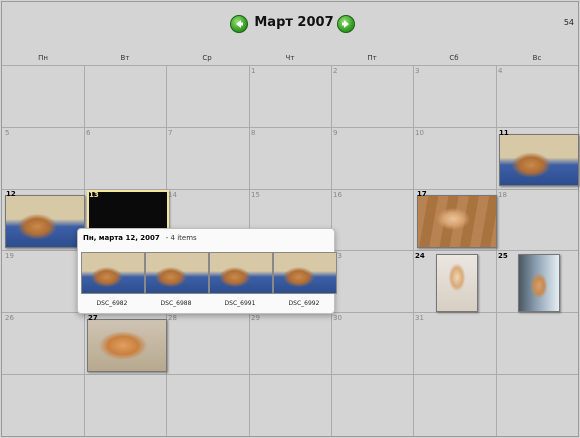 The width and height of the screenshot is (580, 438). Describe the element at coordinates (9, 318) in the screenshot. I see `day-number: 26` at that location.